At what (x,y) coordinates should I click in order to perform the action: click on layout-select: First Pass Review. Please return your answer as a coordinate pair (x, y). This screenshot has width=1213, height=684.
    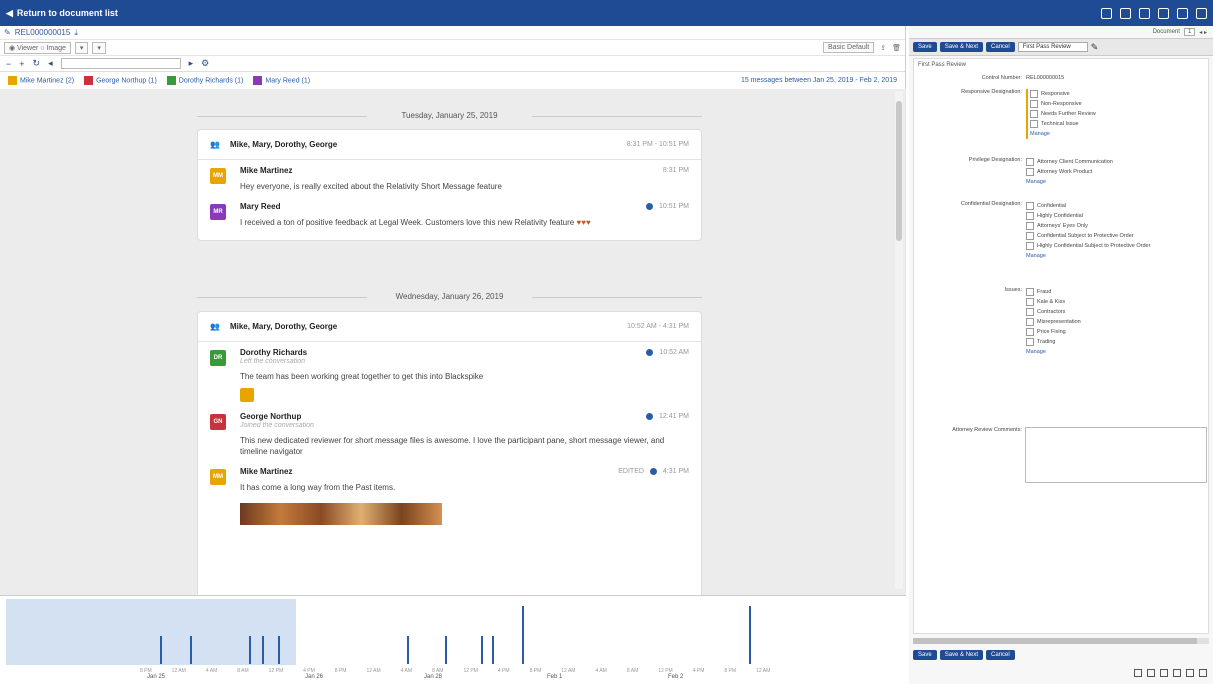
    Looking at the image, I should click on (1052, 47).